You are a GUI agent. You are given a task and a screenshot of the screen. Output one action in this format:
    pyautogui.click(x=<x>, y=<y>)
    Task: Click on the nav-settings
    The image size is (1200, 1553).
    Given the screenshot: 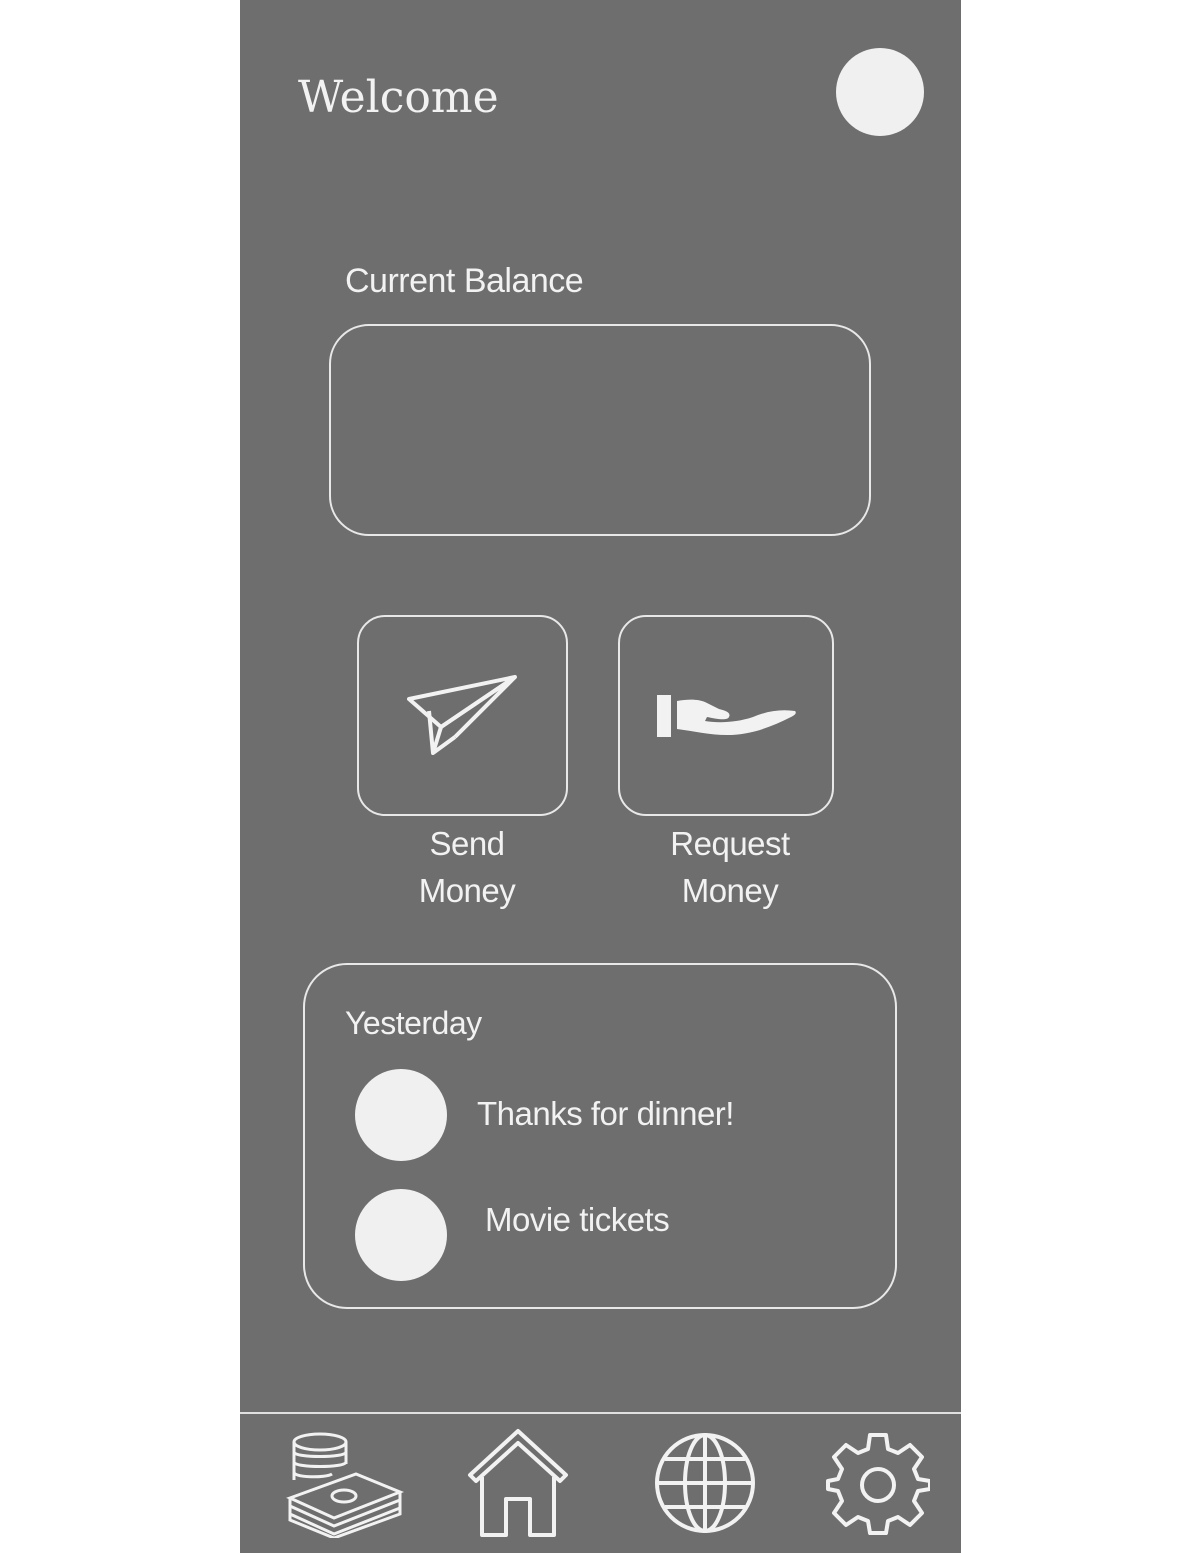 What is the action you would take?
    pyautogui.click(x=878, y=1482)
    